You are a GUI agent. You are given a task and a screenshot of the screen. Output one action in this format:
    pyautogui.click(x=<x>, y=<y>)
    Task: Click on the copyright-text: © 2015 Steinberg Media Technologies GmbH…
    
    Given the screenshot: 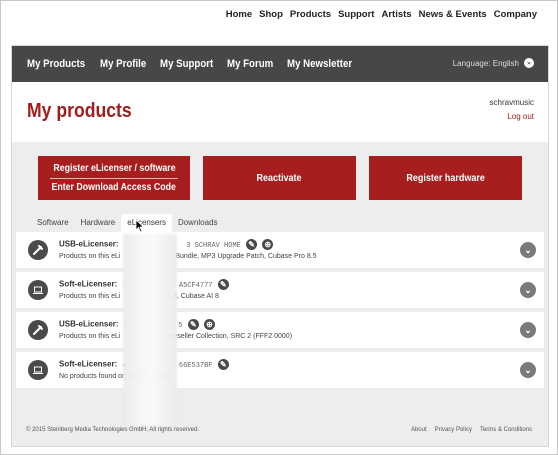 What is the action you would take?
    pyautogui.click(x=113, y=430)
    